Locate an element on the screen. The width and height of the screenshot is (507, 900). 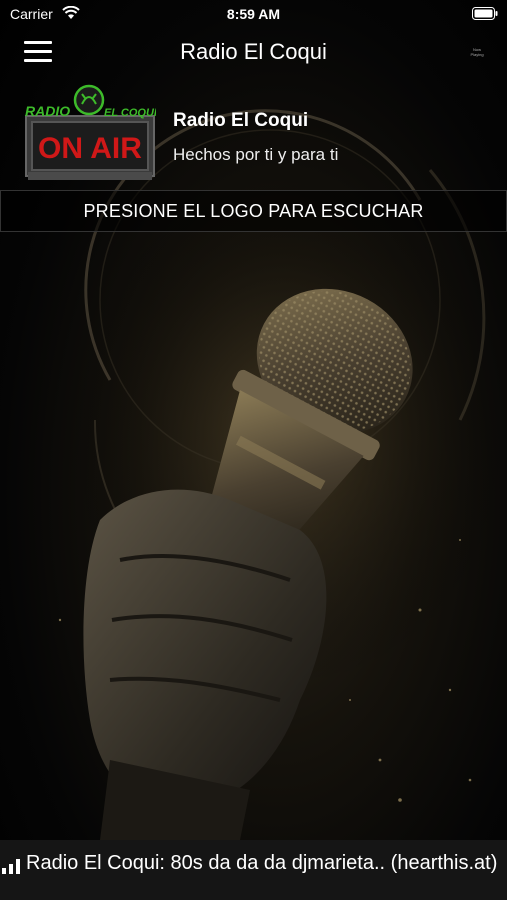
station-name: Radio El Coqui is located at coordinates (241, 120).